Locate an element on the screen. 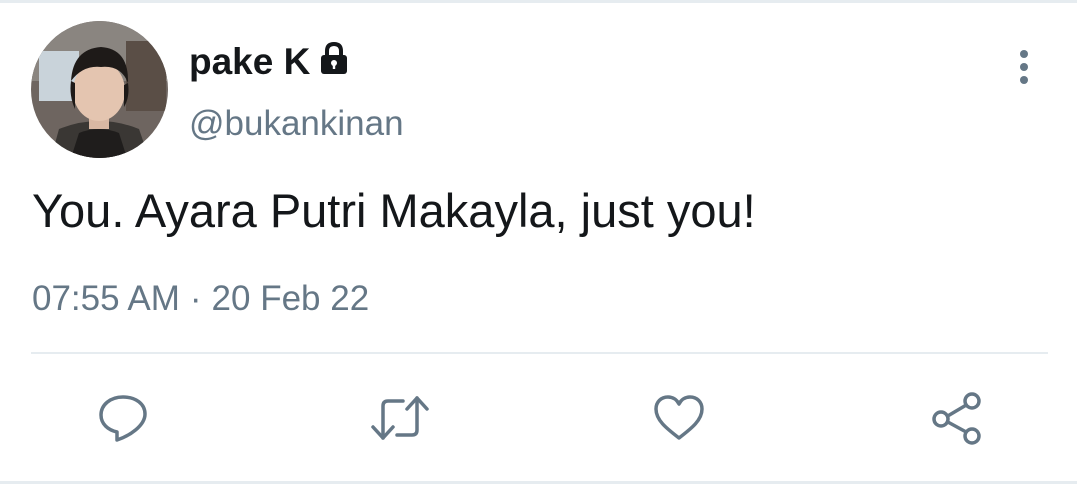  heart-icon is located at coordinates (679, 417).